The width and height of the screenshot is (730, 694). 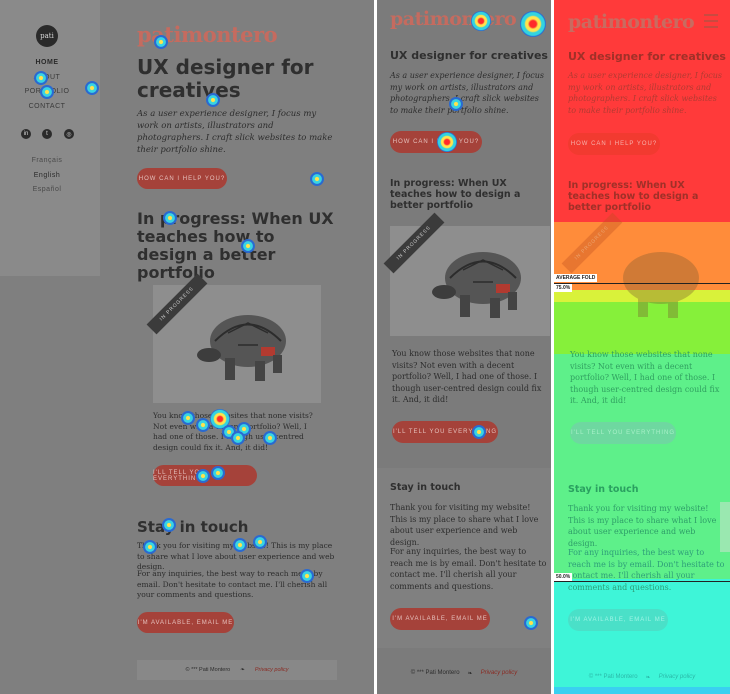 I want to click on twitter-icon: t, so click(x=47, y=134).